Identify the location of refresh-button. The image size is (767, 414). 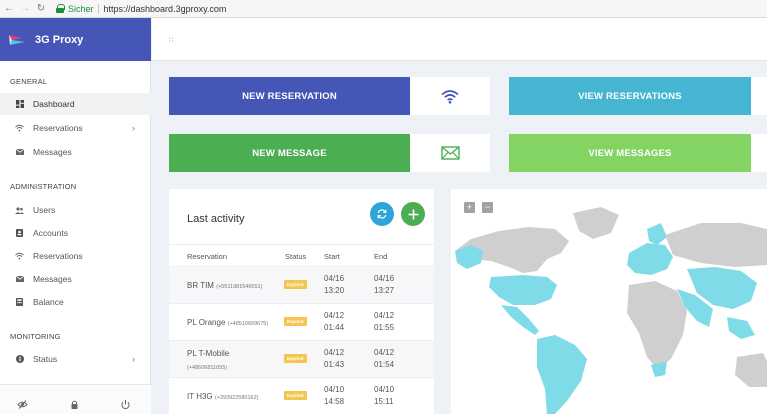
(382, 214).